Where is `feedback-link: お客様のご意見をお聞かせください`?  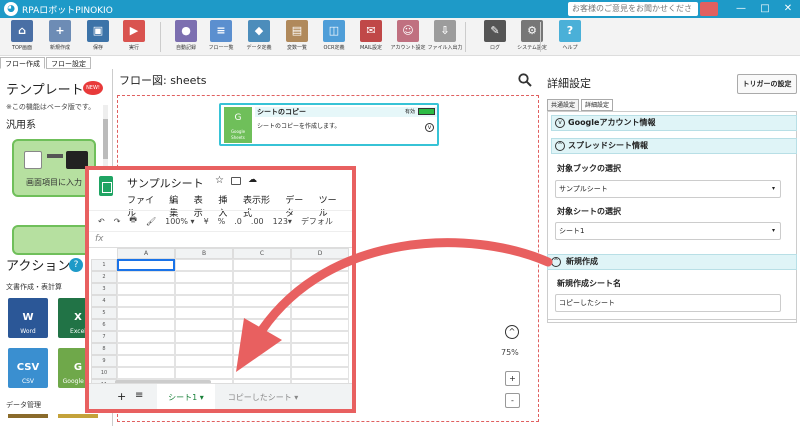
feedback-link: お客様のご意見をお聞かせください is located at coordinates (633, 14).